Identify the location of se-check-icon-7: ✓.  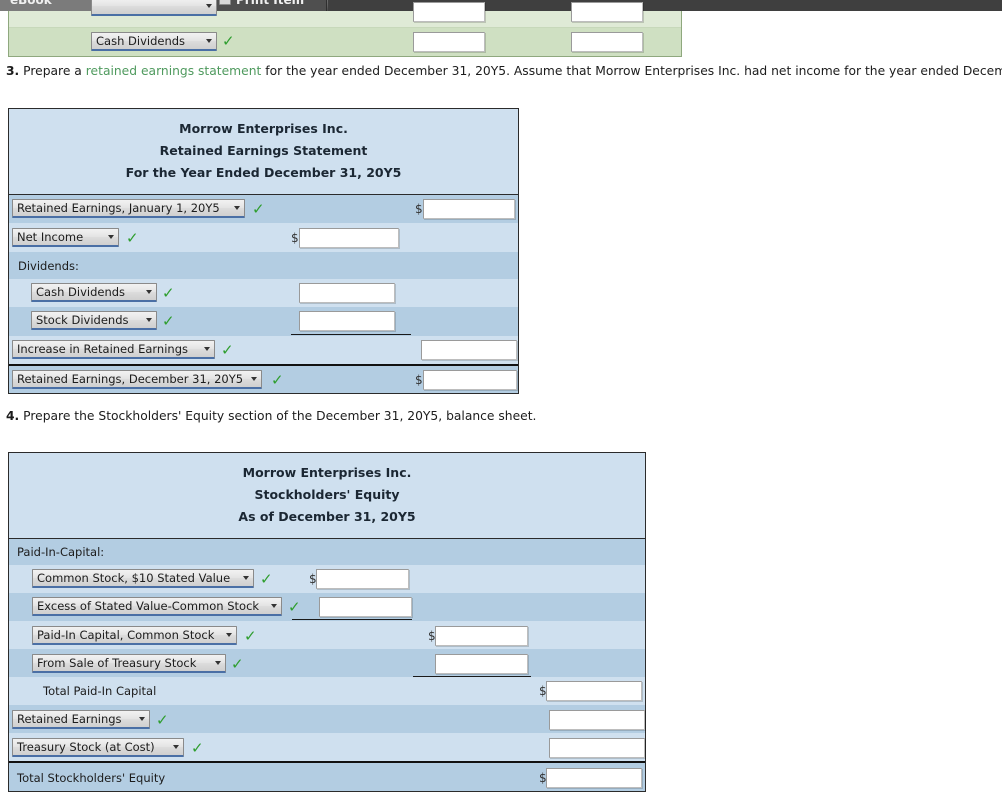
(197, 748).